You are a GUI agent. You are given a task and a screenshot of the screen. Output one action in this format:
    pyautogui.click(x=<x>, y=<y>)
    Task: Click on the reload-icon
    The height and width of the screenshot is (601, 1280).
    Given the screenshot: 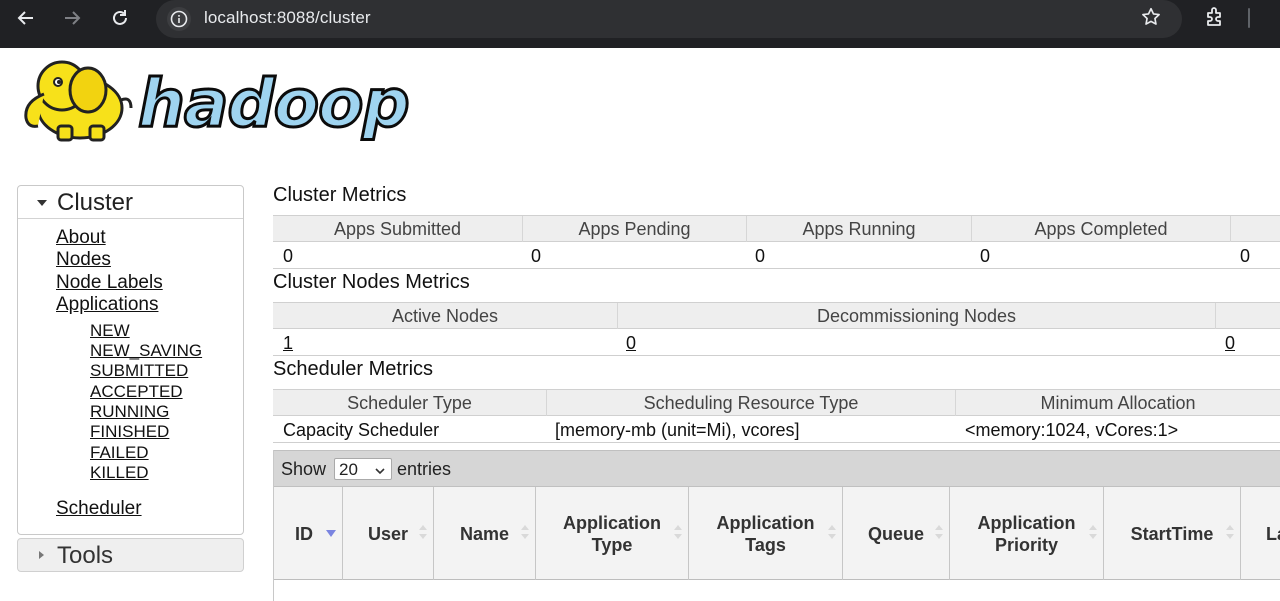 What is the action you would take?
    pyautogui.click(x=120, y=18)
    